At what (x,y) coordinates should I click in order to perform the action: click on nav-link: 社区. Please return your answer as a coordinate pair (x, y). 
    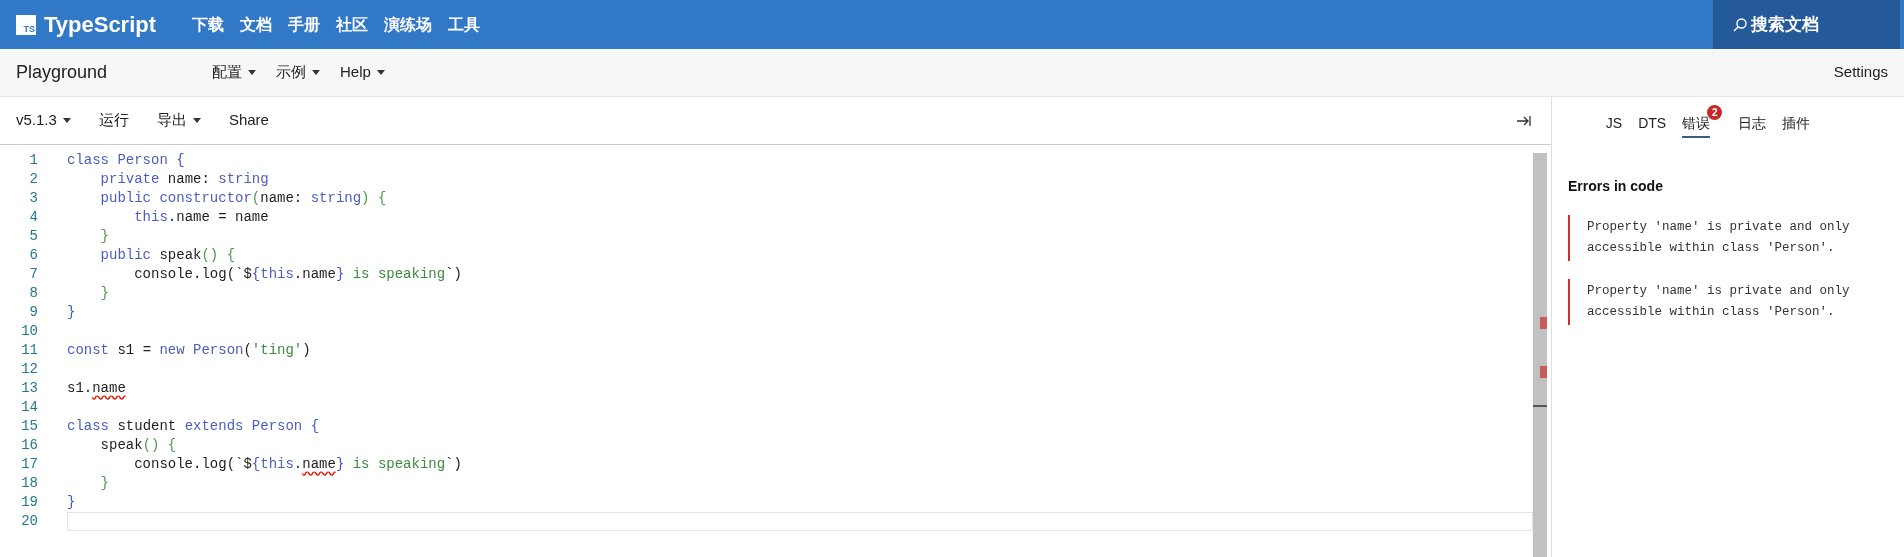
    Looking at the image, I should click on (352, 24).